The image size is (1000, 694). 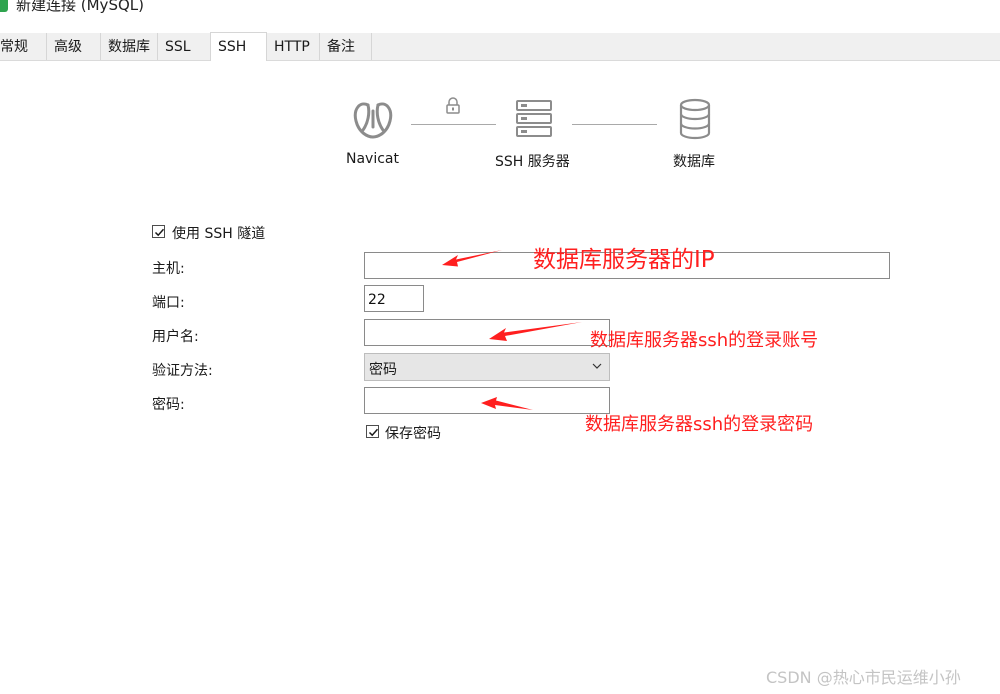 I want to click on password-annotation-arrow, so click(x=507, y=403).